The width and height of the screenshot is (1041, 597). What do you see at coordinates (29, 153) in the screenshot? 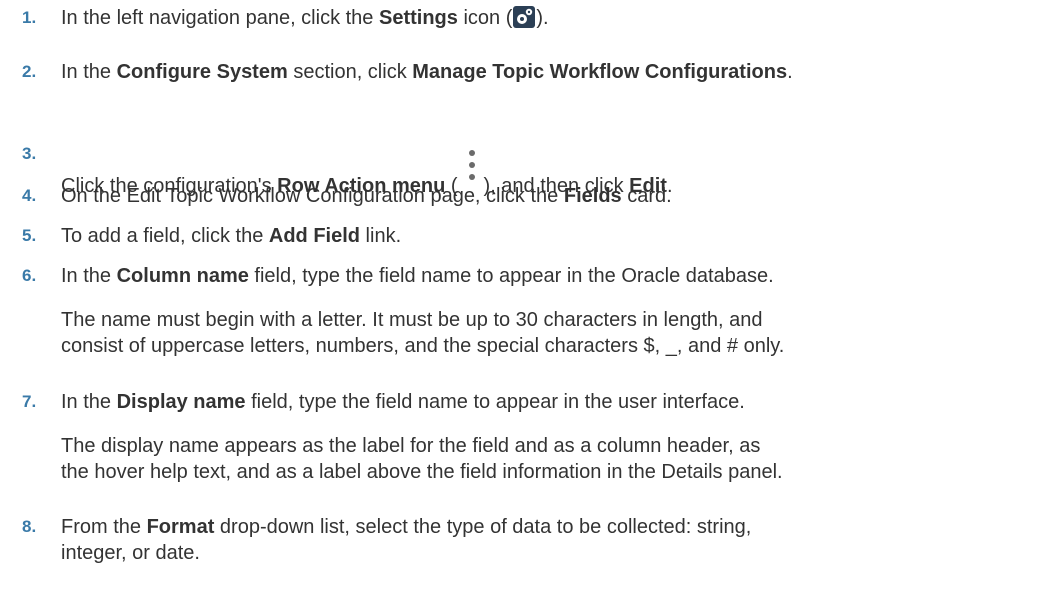
I see `step-number: 3.` at bounding box center [29, 153].